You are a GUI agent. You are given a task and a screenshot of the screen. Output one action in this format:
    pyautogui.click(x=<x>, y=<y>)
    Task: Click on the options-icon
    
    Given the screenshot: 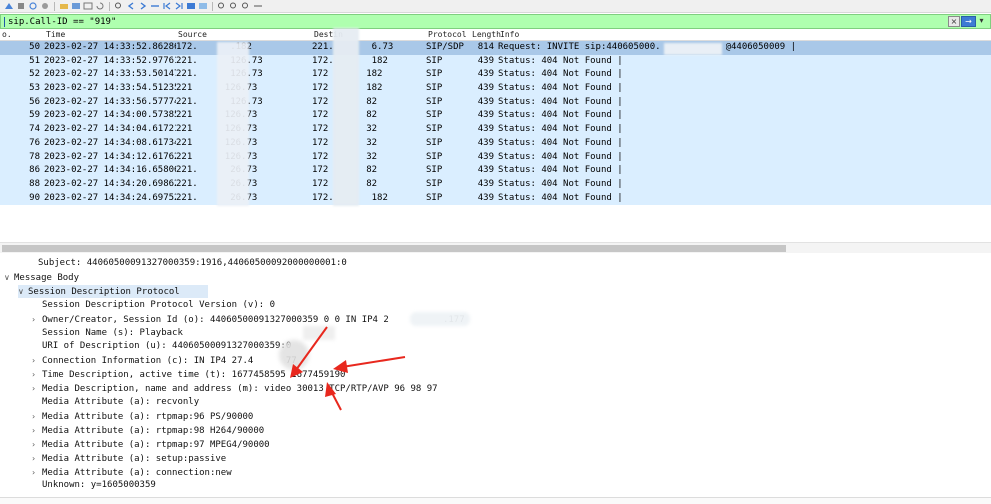 What is the action you would take?
    pyautogui.click(x=45, y=6)
    